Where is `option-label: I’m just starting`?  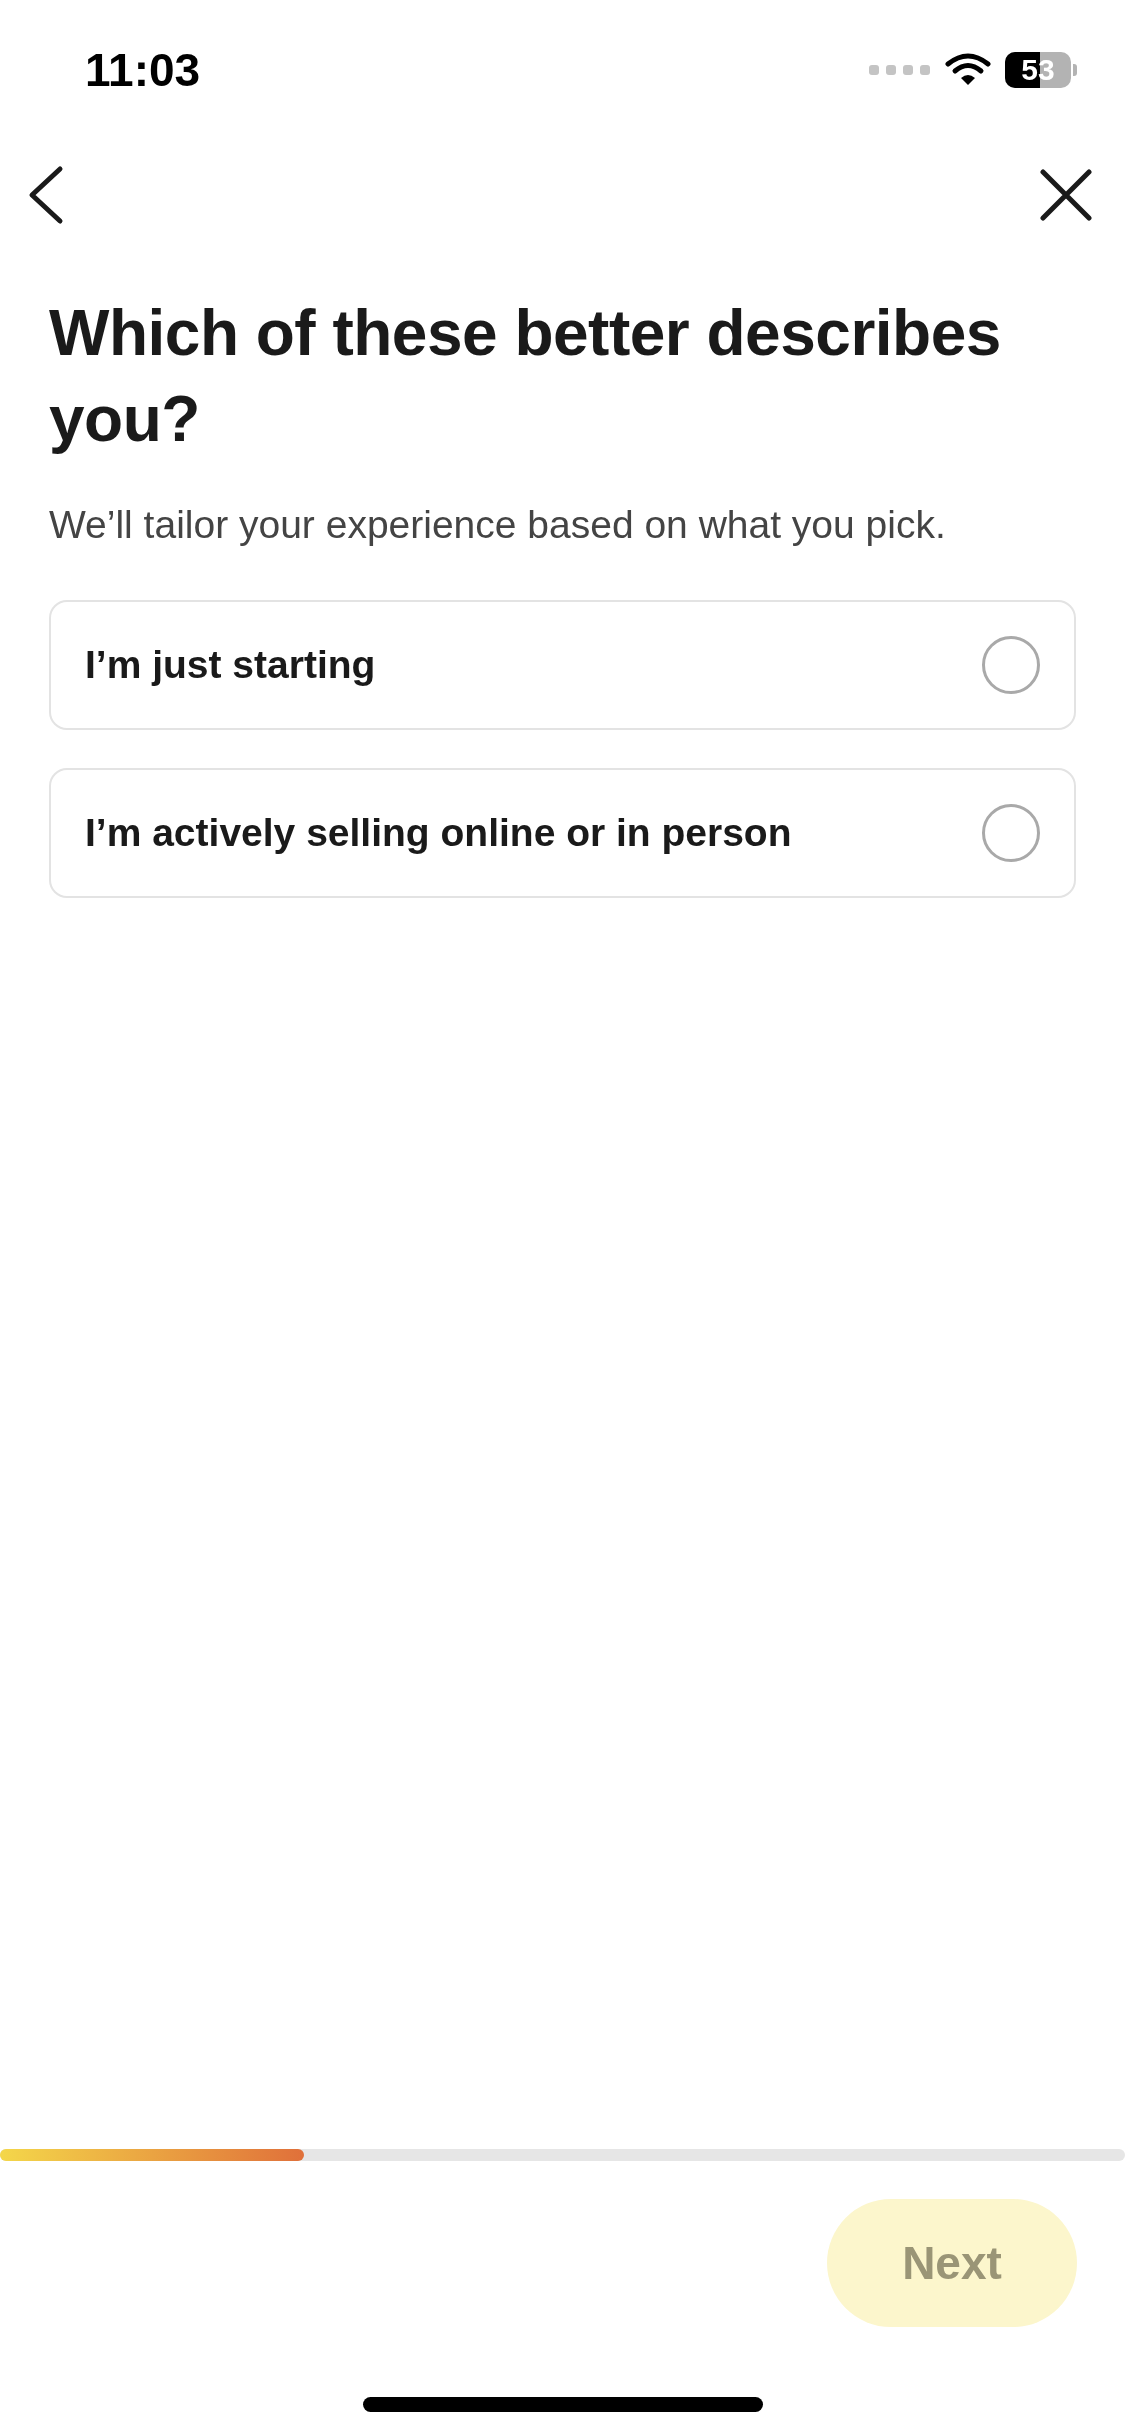 option-label: I’m just starting is located at coordinates (230, 665).